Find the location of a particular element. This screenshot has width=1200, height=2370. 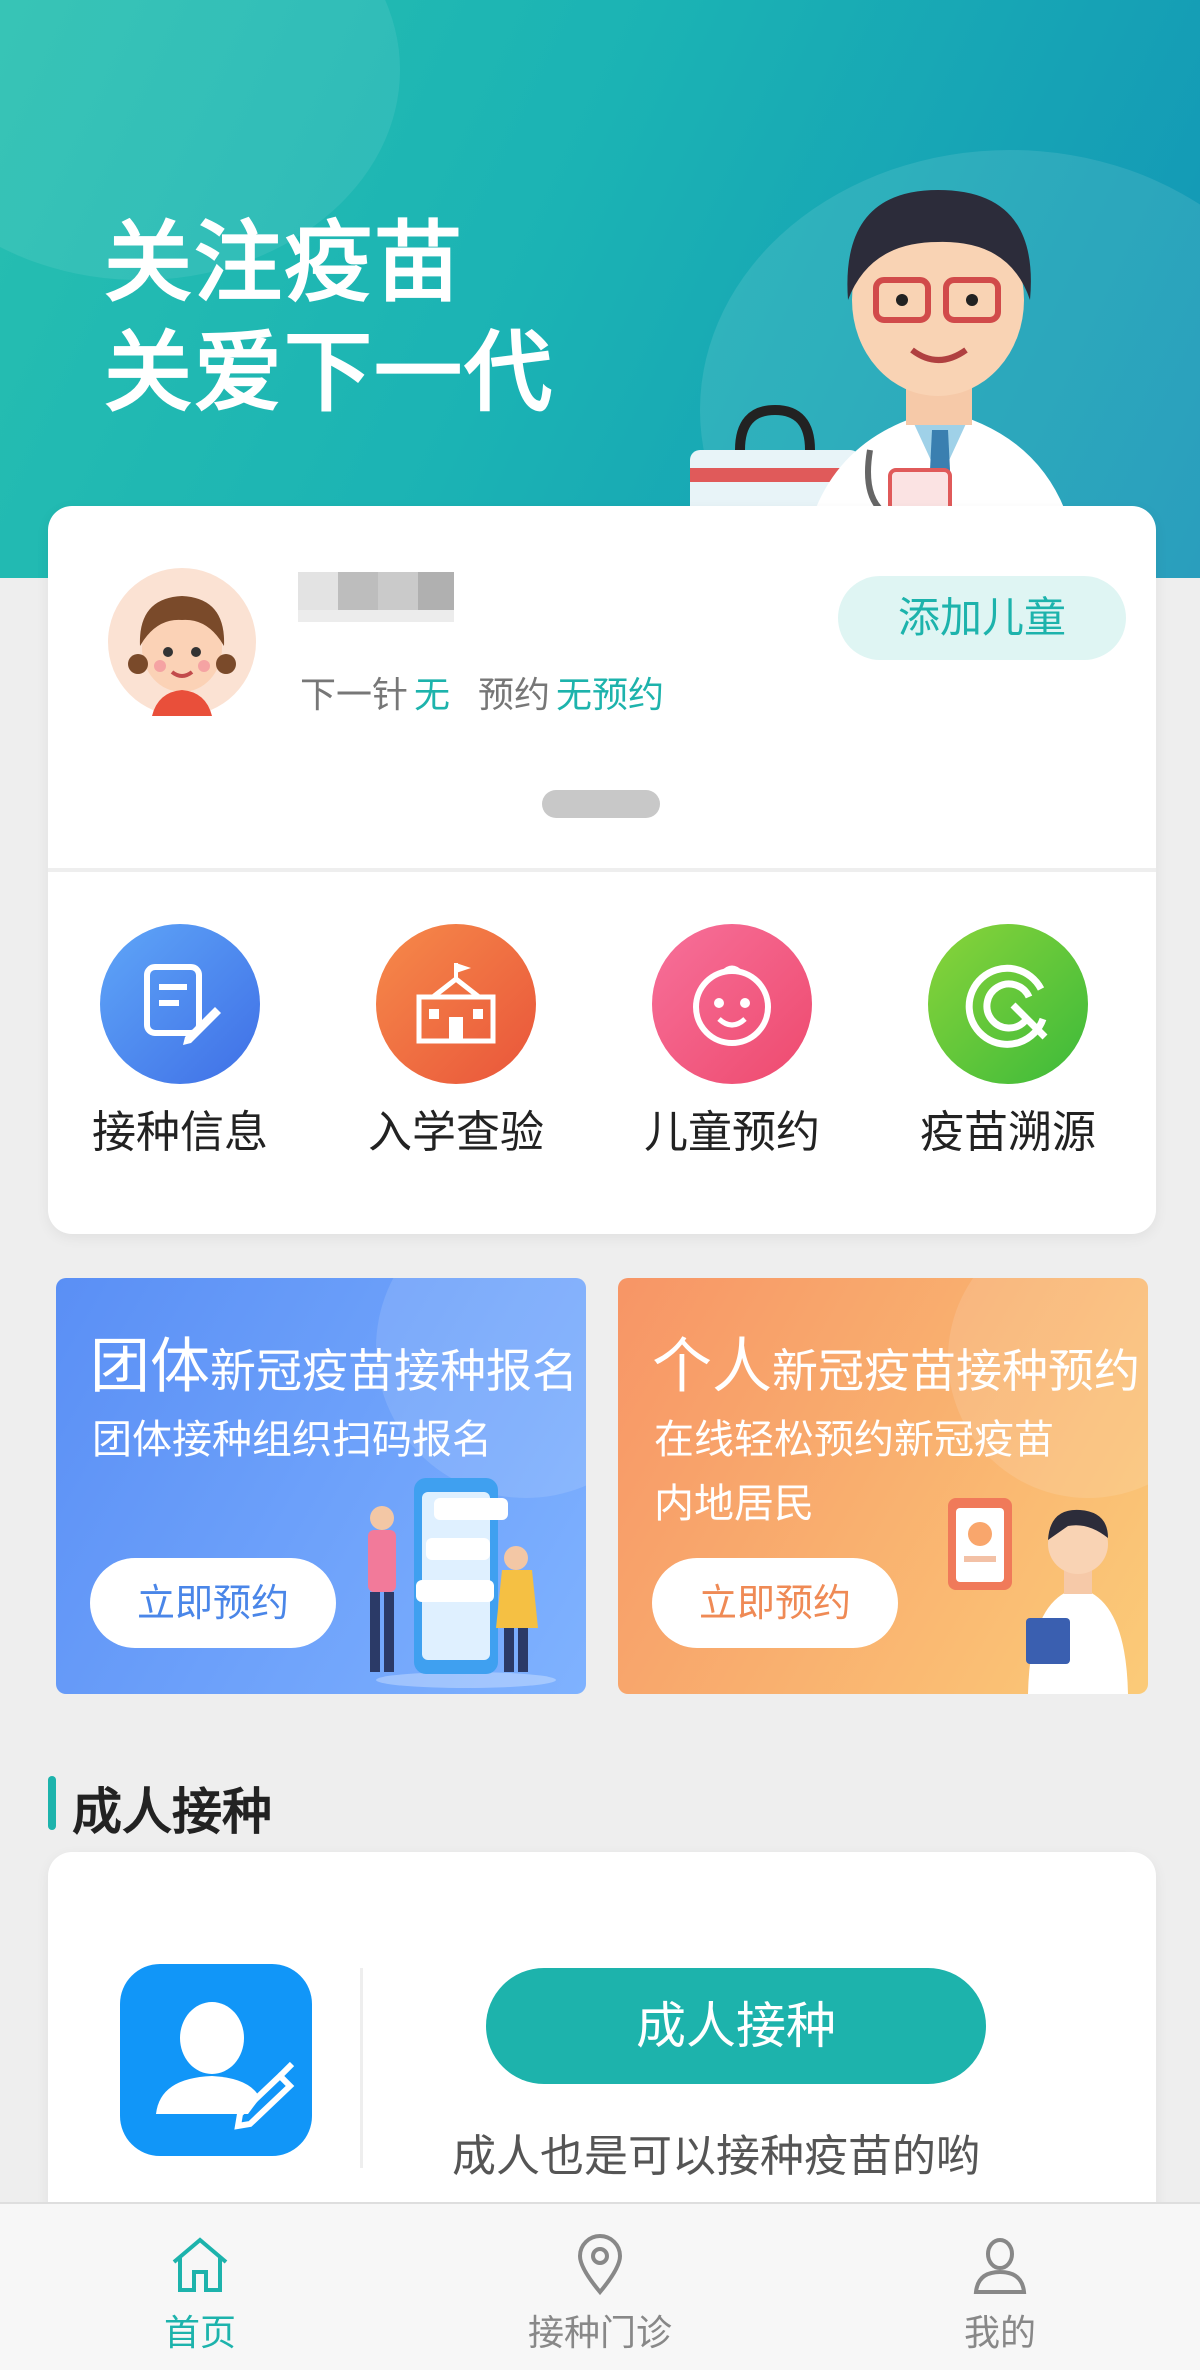

bottom-tab-bar: 首页 接种门诊 我的 is located at coordinates (600, 2286).